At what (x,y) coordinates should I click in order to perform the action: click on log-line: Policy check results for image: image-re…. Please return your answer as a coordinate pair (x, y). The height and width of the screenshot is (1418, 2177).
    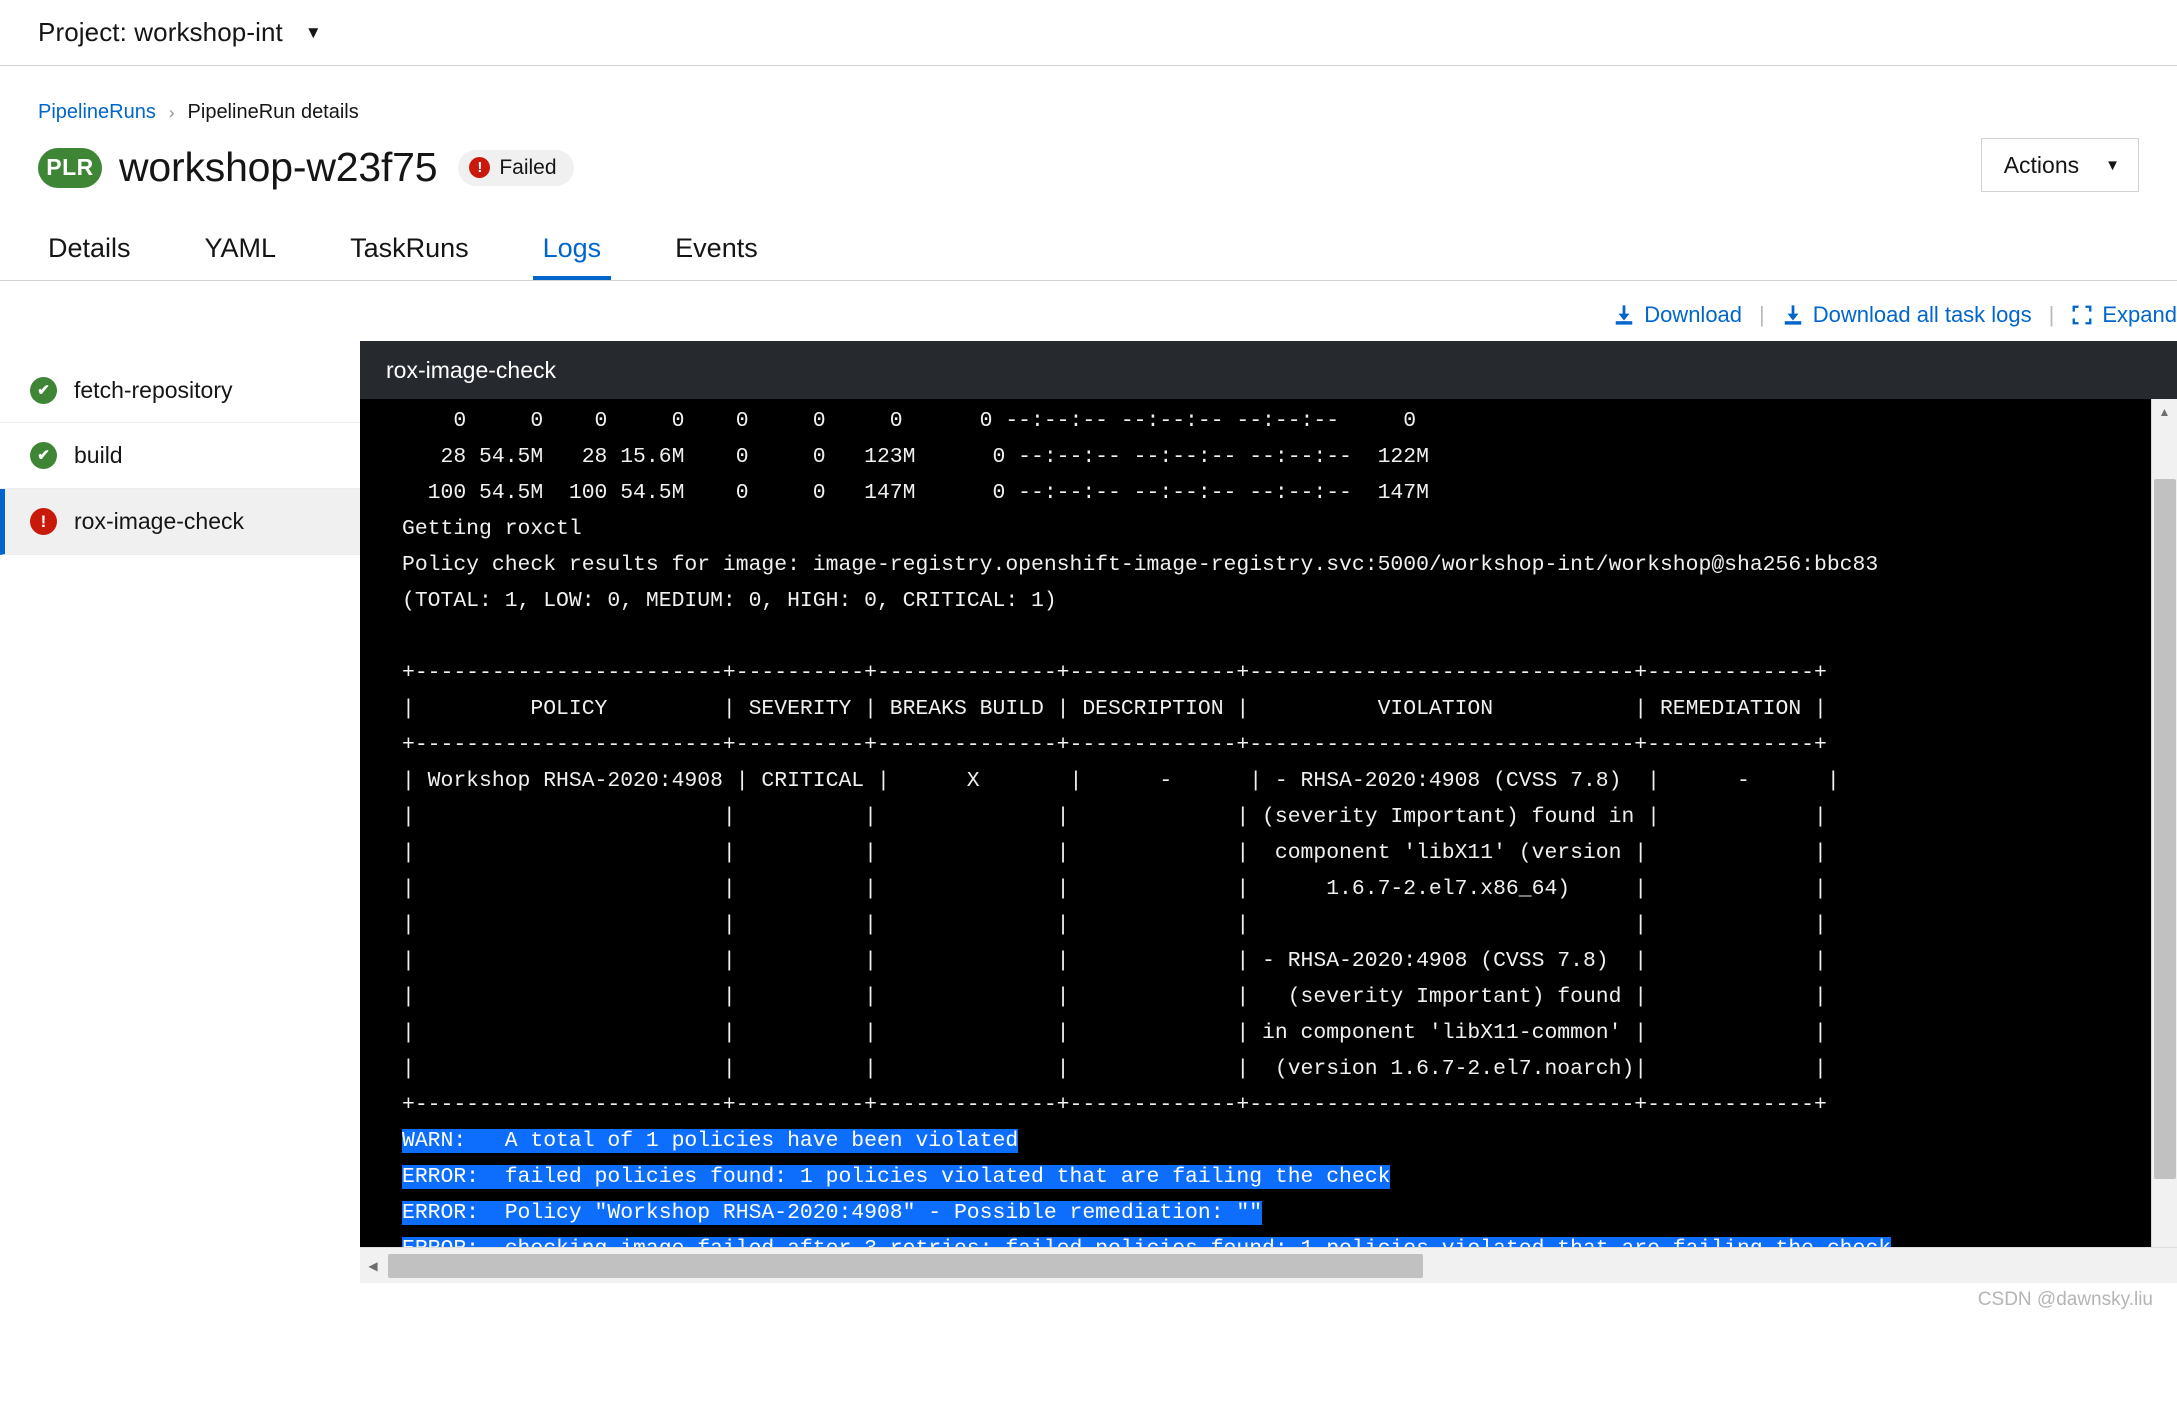
    Looking at the image, I should click on (1140, 565).